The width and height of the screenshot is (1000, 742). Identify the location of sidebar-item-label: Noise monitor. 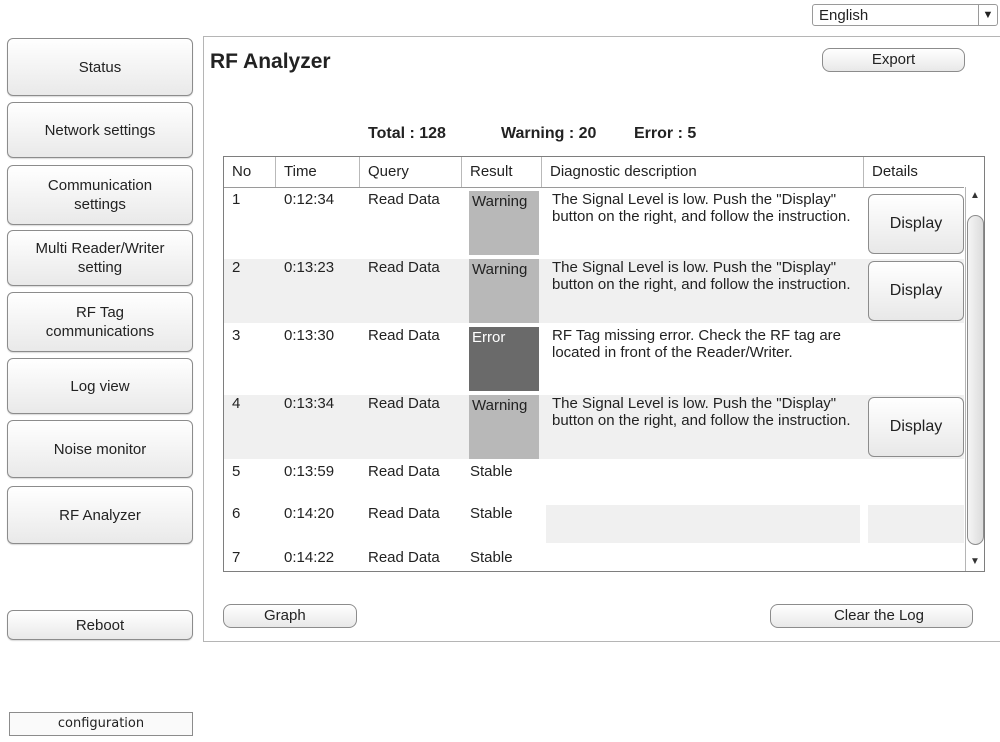
(100, 449).